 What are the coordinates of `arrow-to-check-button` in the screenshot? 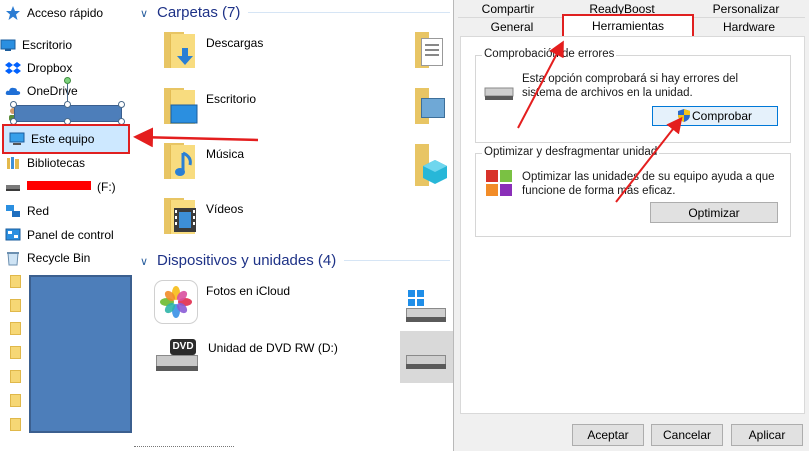 It's located at (649, 159).